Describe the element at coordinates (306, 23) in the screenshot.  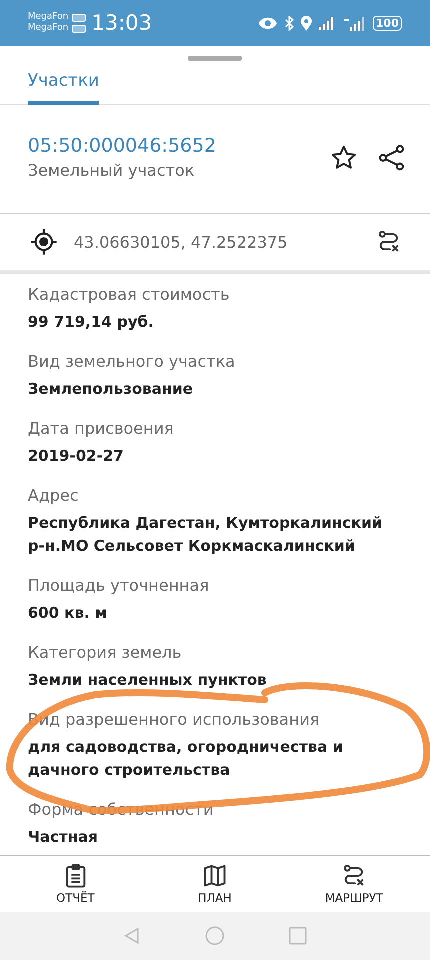
I see `location-icon` at that location.